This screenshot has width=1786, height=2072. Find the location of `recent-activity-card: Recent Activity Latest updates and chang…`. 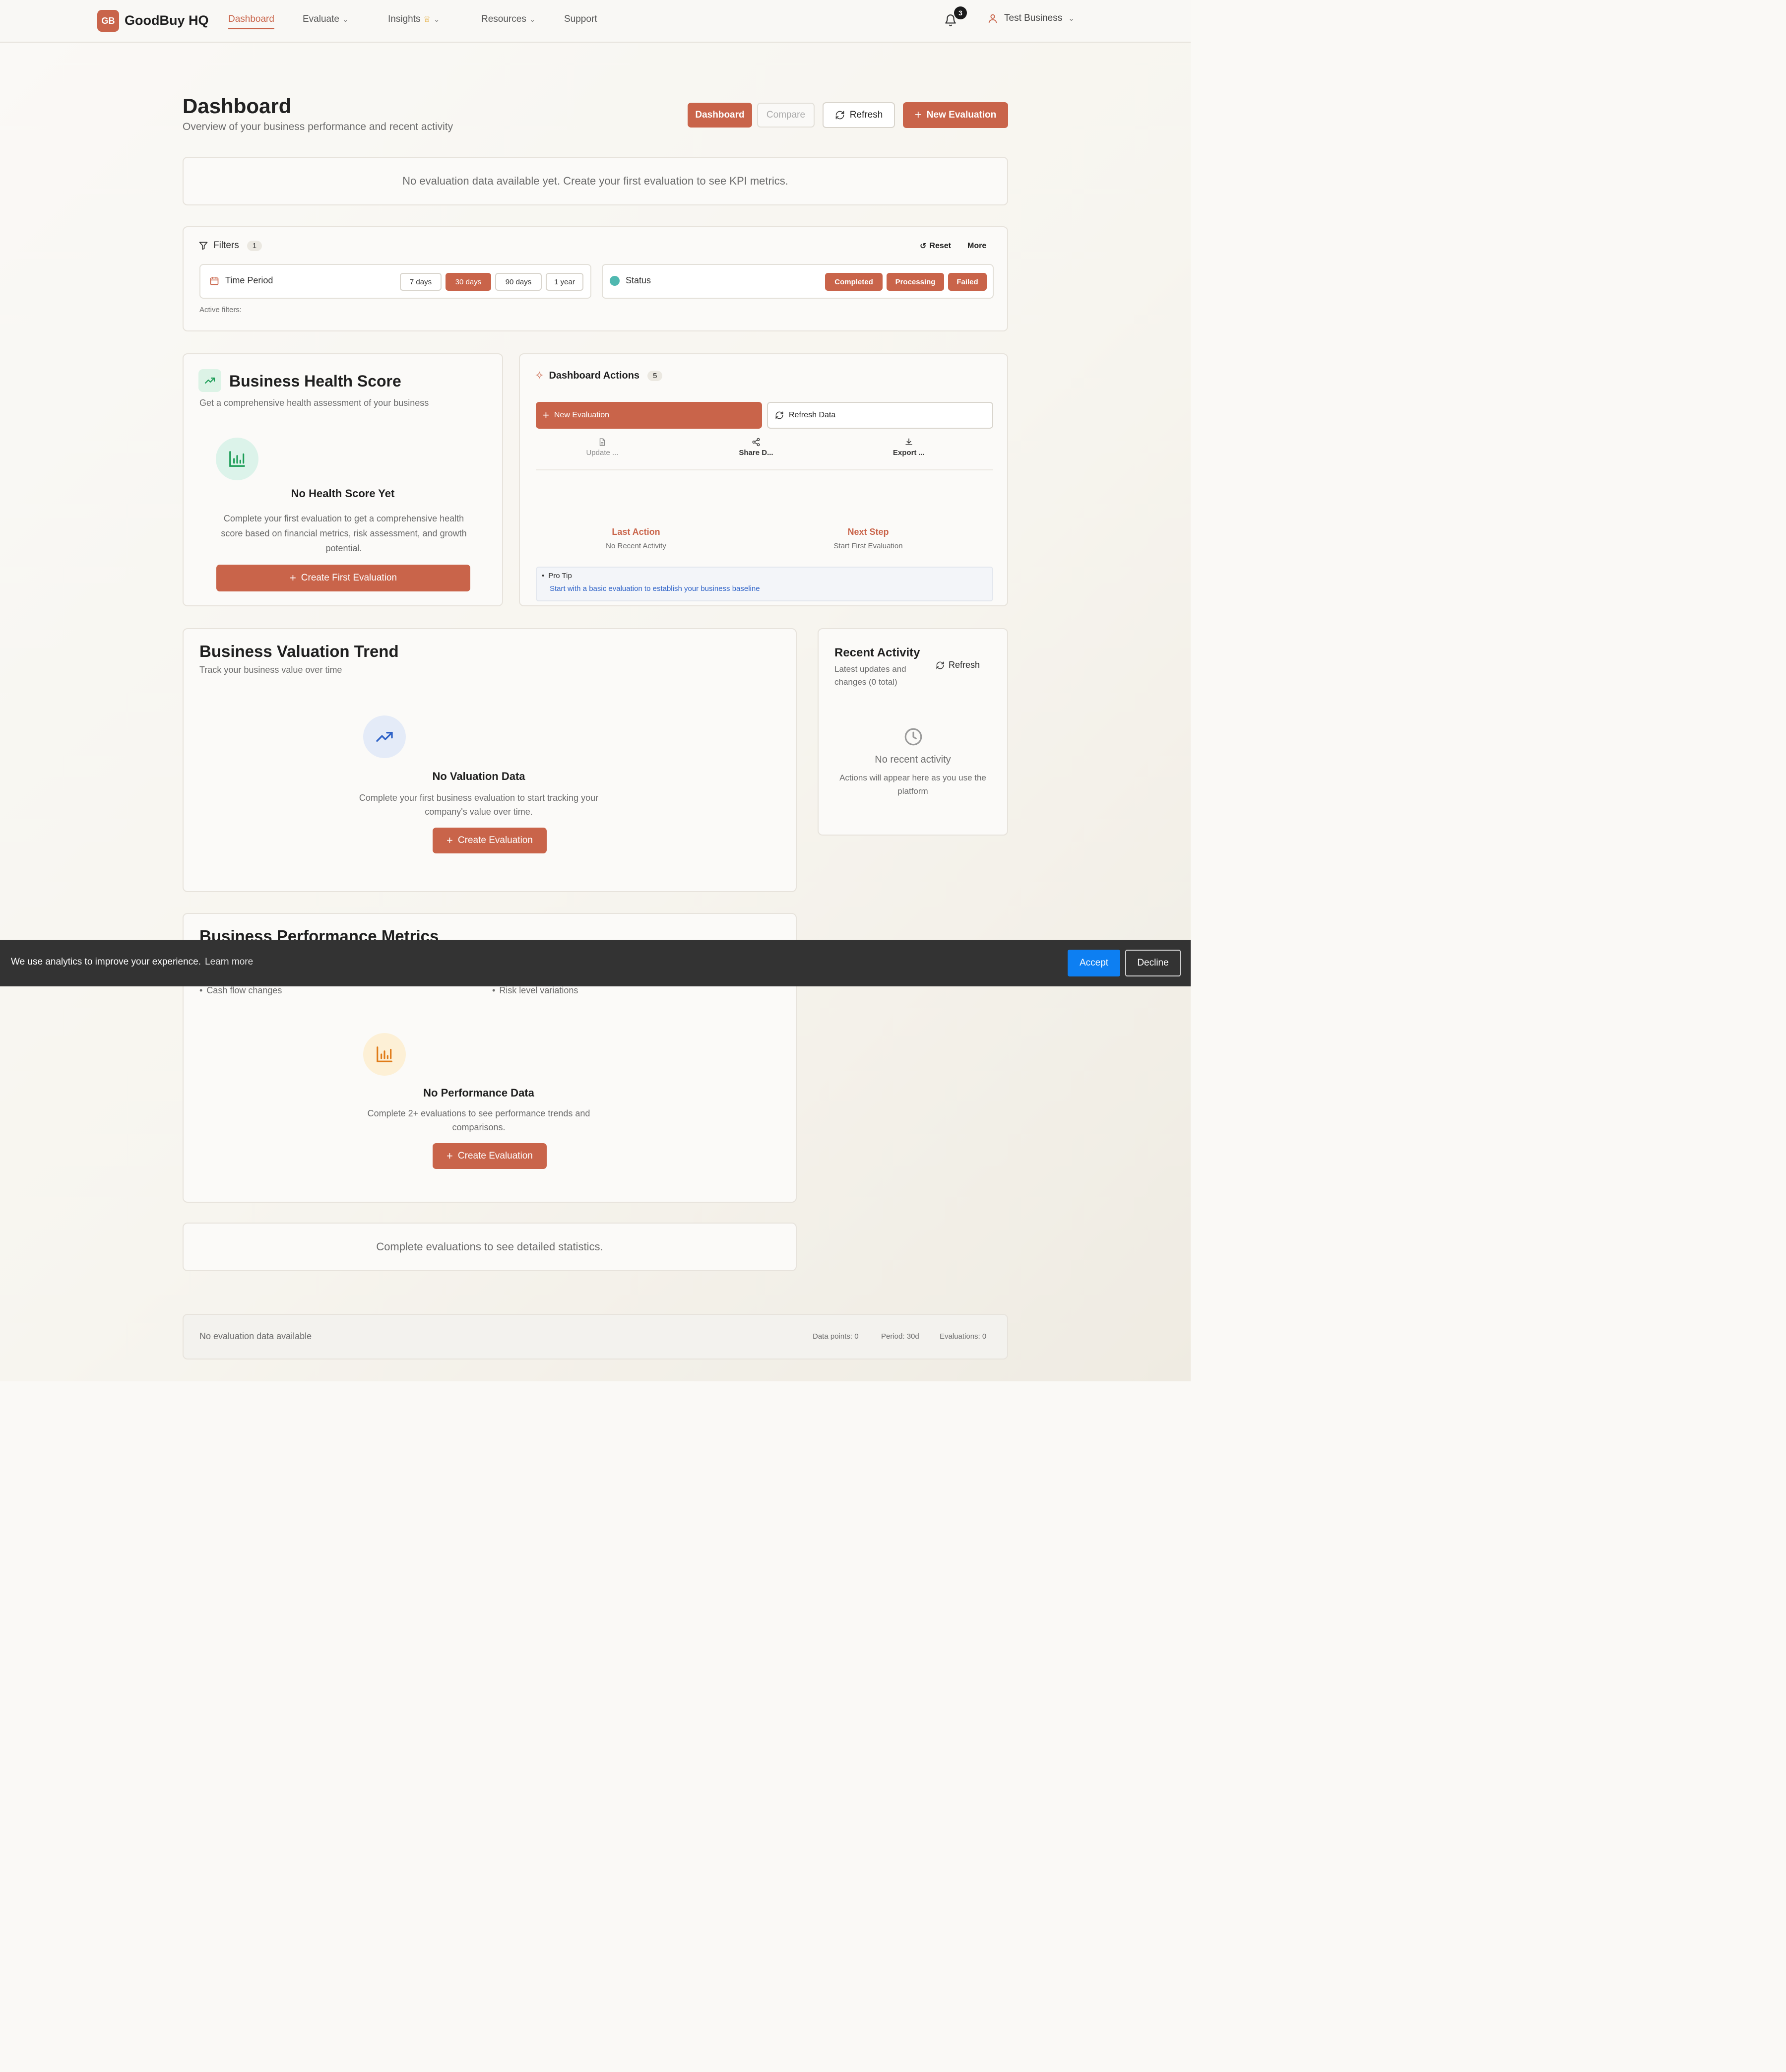

recent-activity-card: Recent Activity Latest updates and chang… is located at coordinates (913, 732).